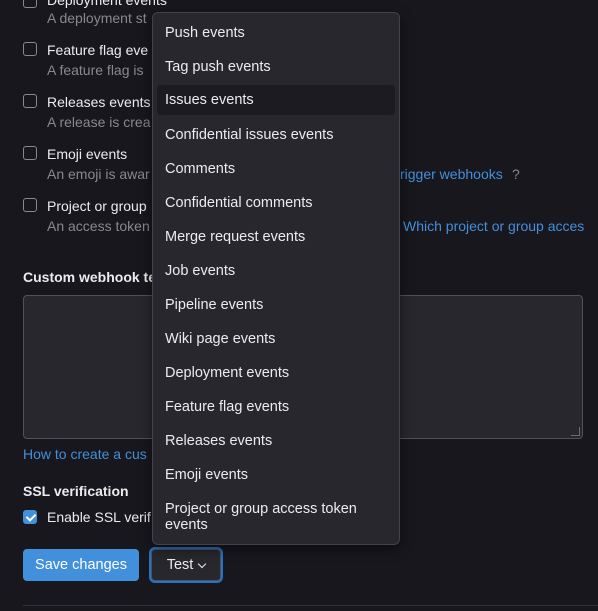 The height and width of the screenshot is (611, 598). I want to click on event-help-emoji: An emoji is awar, so click(98, 174).